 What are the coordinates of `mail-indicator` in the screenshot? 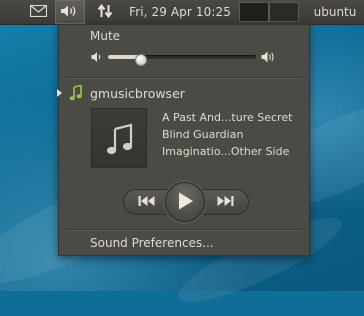 It's located at (38, 12).